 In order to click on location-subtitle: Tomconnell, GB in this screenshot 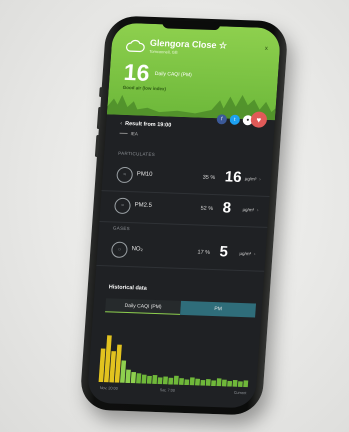, I will do `click(163, 51)`.